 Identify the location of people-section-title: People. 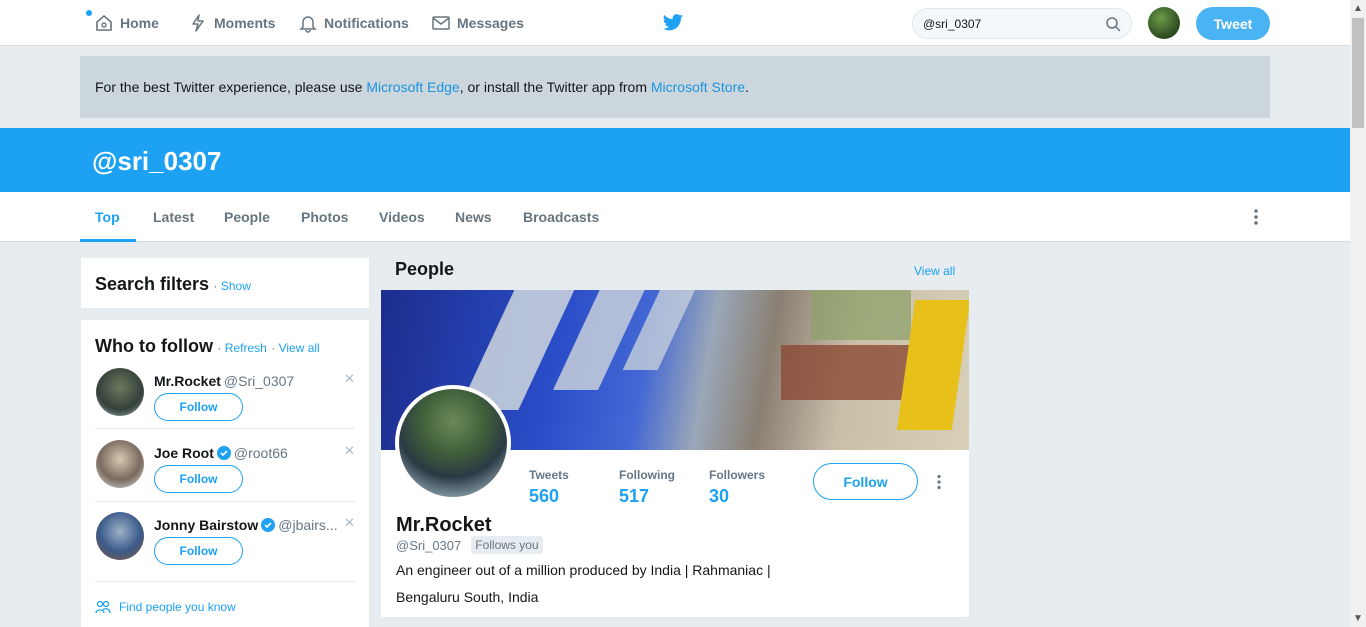
(425, 269).